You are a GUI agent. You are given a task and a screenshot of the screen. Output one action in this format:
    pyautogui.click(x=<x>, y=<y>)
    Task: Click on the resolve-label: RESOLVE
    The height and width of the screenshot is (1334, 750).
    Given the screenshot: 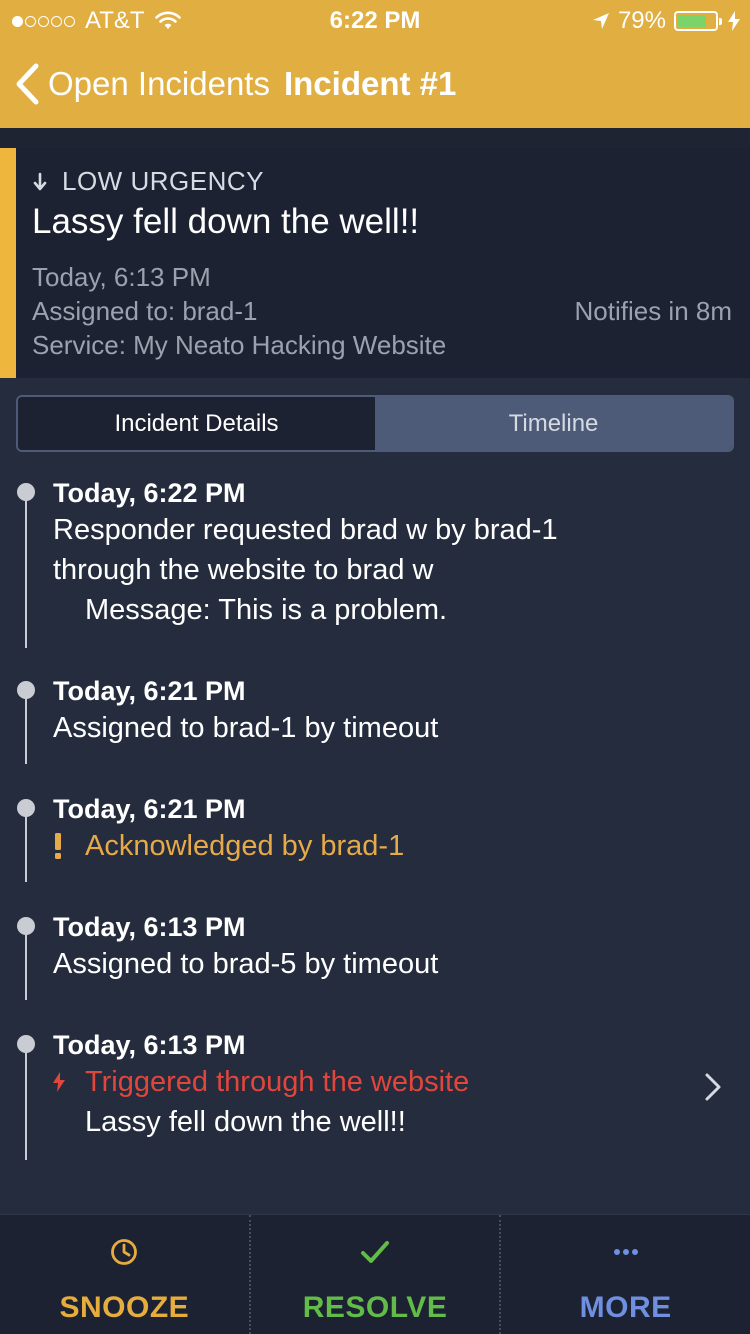 What is the action you would take?
    pyautogui.click(x=375, y=1307)
    